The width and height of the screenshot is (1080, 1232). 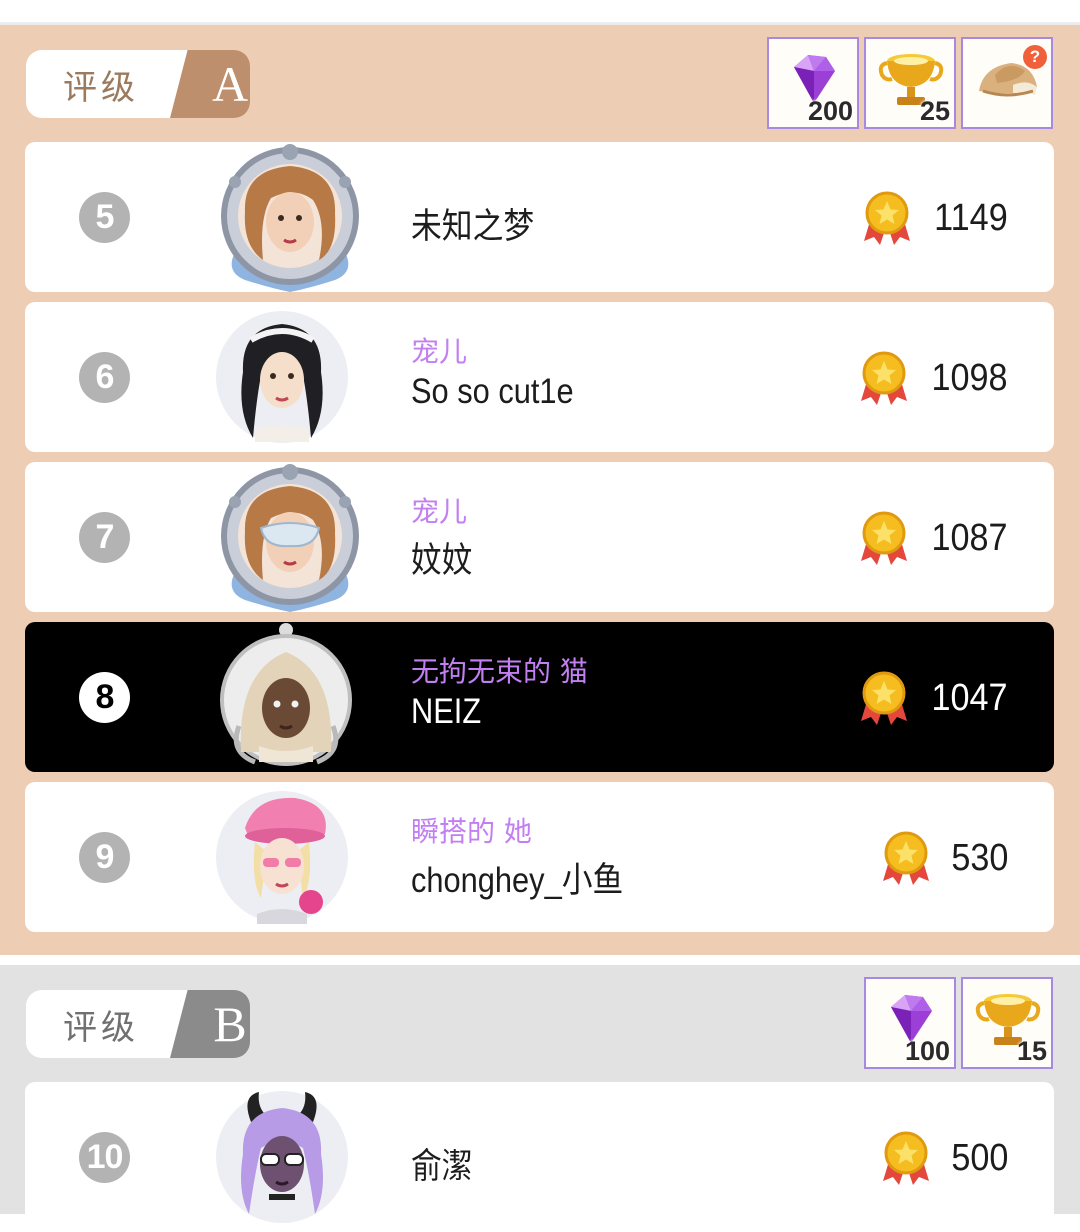 I want to click on score-value: 530, so click(x=979, y=857).